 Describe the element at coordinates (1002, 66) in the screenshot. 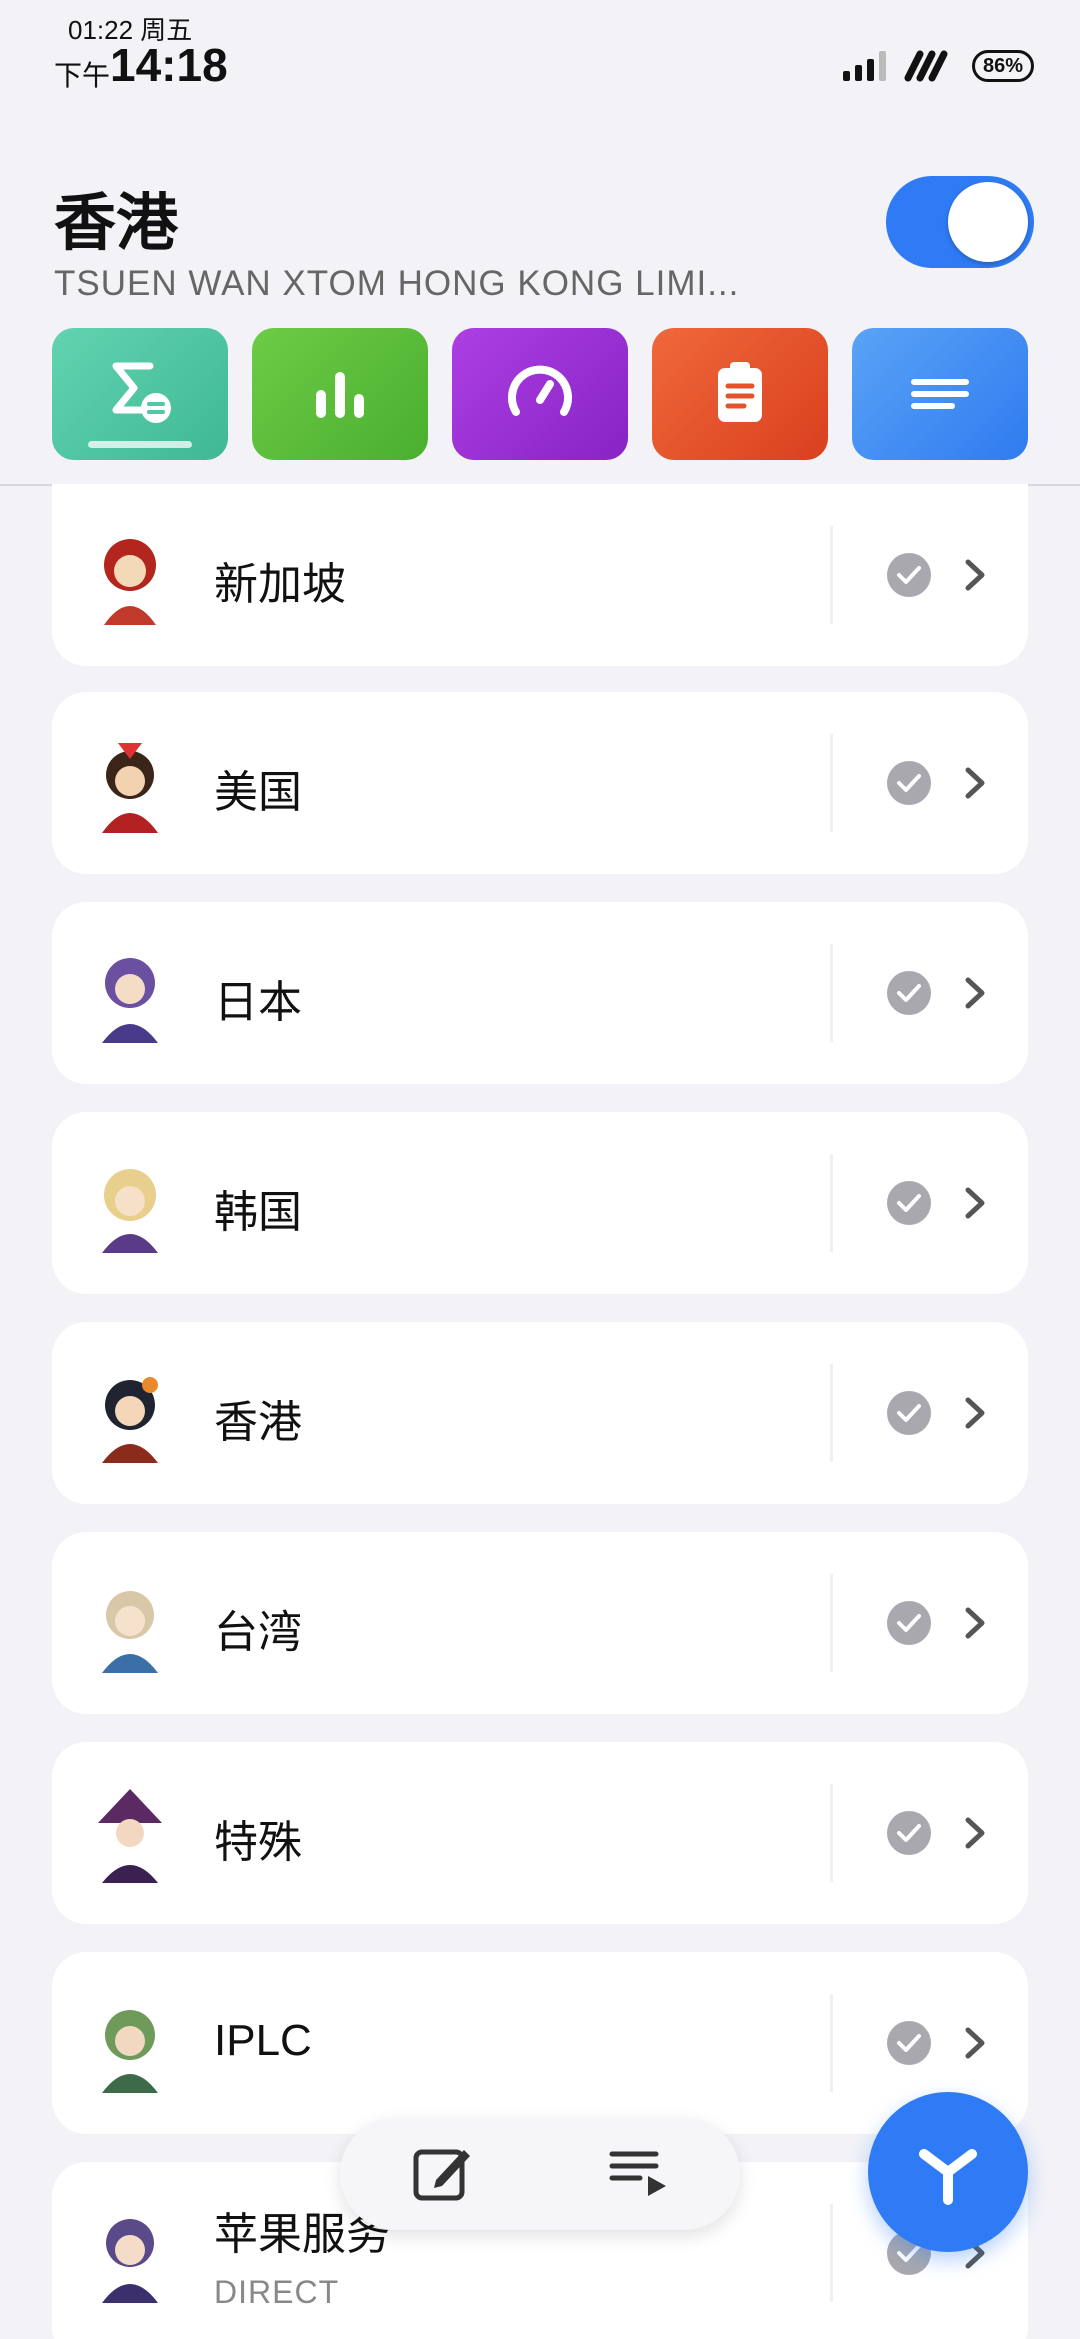

I see `battery-indicator: 86%` at that location.